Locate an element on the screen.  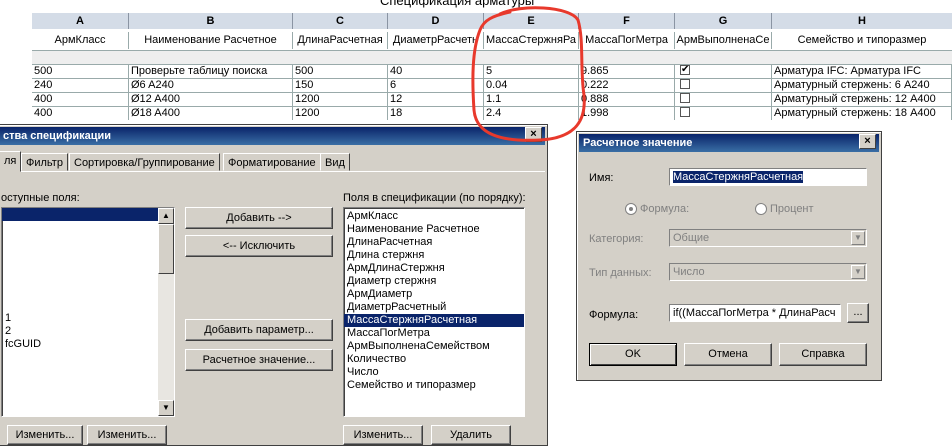
scheduled-field-item: Семейство и типоразмер is located at coordinates (434, 385).